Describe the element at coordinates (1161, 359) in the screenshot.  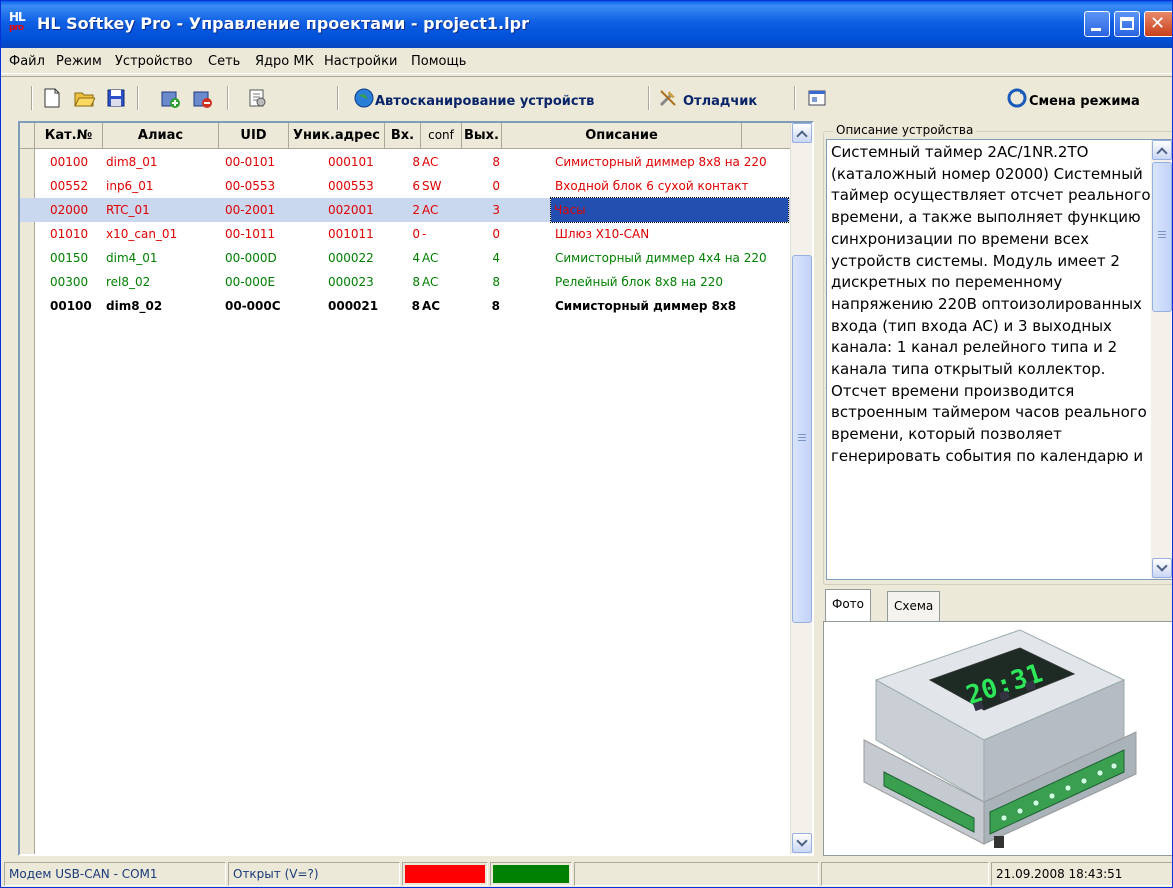
I see `description-scrollbar` at that location.